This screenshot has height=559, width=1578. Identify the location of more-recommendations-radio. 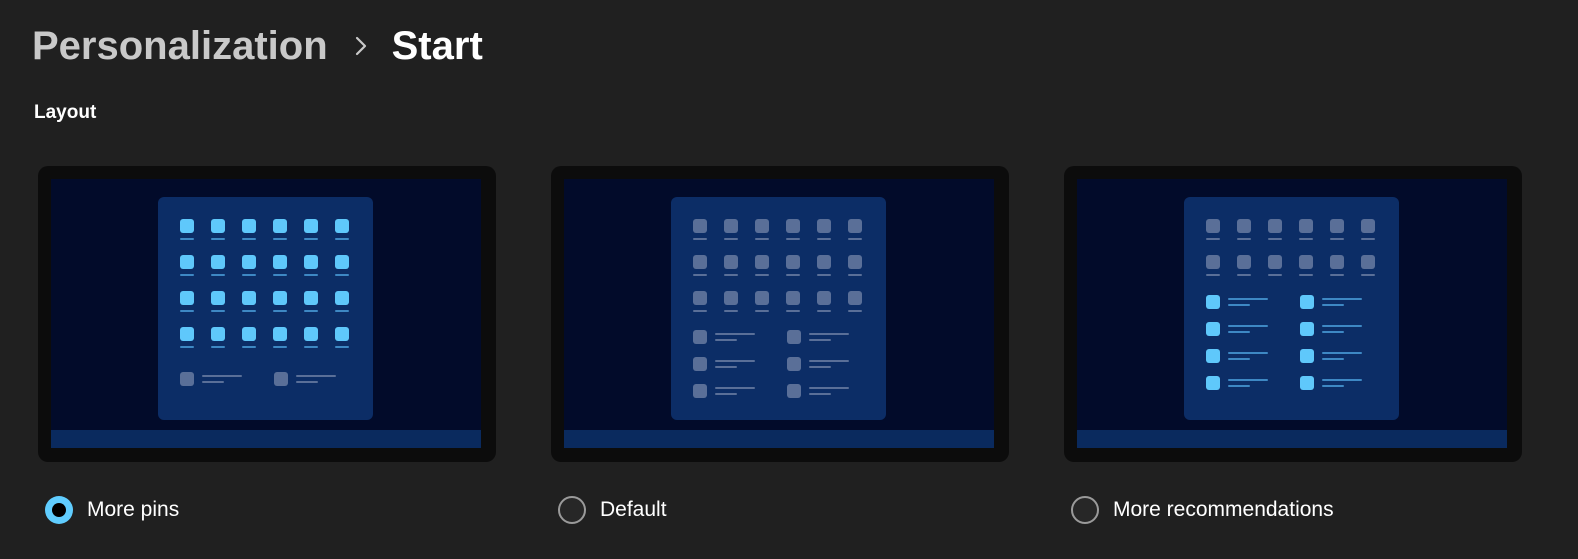
(1085, 510).